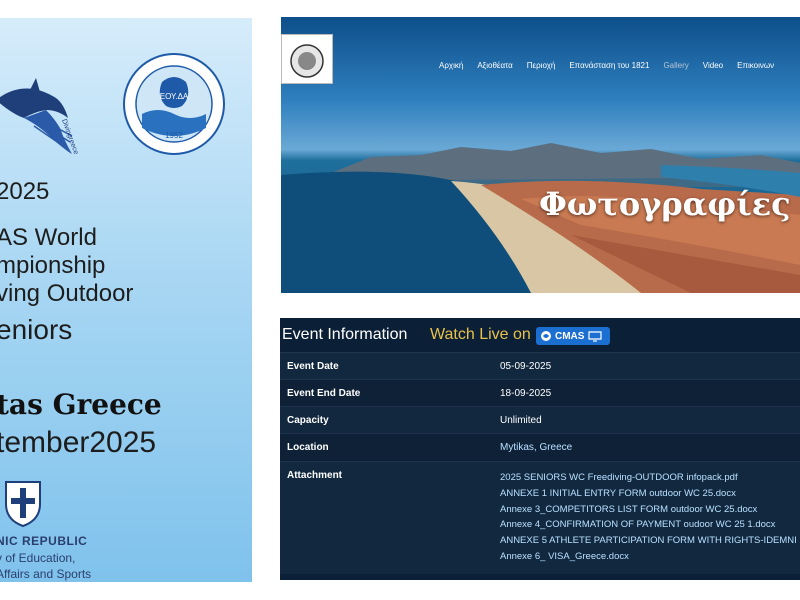  Describe the element at coordinates (313, 366) in the screenshot. I see `event-date-label: Event Date` at that location.